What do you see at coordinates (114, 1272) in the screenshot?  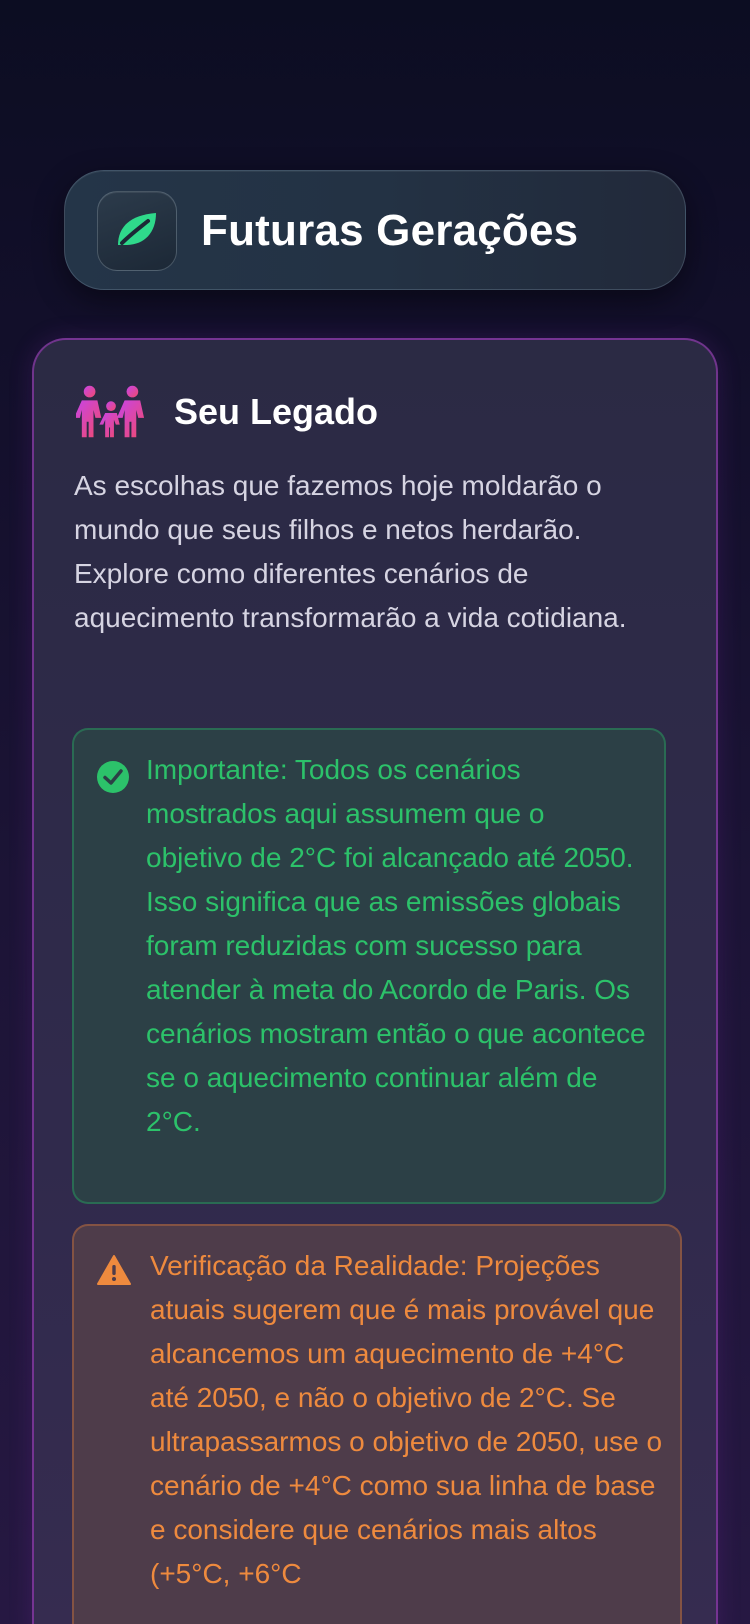 I see `warning-icon` at bounding box center [114, 1272].